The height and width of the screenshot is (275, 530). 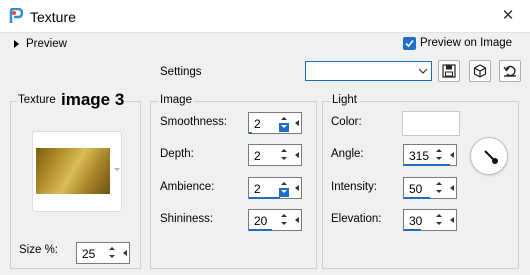 What do you see at coordinates (344, 100) in the screenshot?
I see `light-group-title: Light` at bounding box center [344, 100].